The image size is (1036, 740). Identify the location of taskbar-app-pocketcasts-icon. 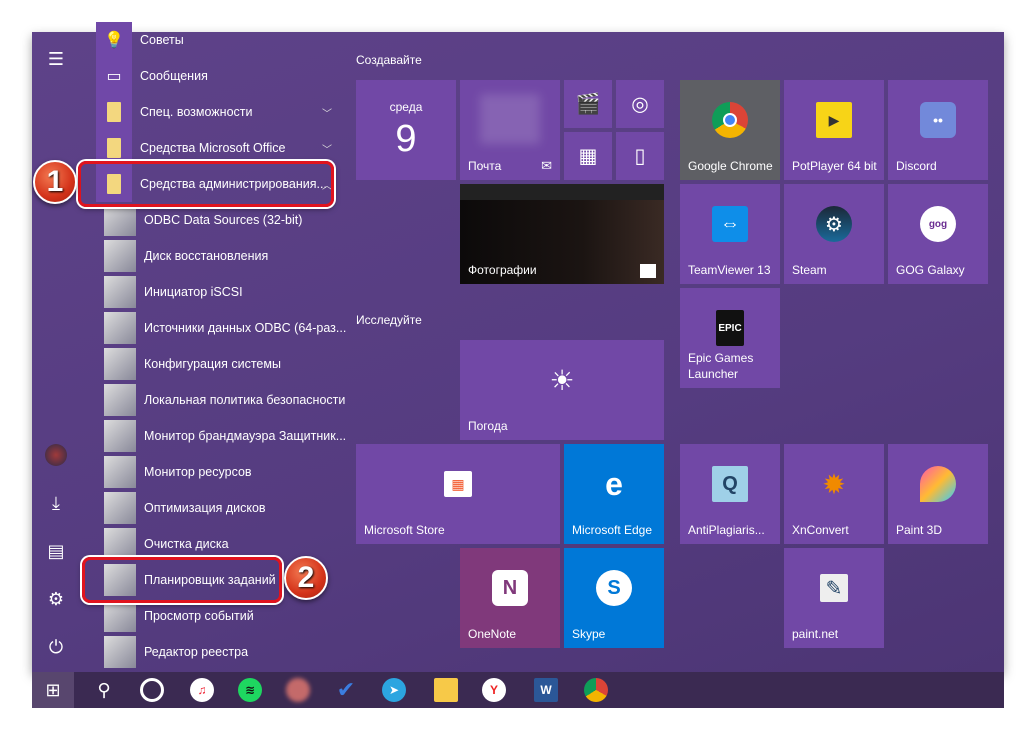
(152, 690).